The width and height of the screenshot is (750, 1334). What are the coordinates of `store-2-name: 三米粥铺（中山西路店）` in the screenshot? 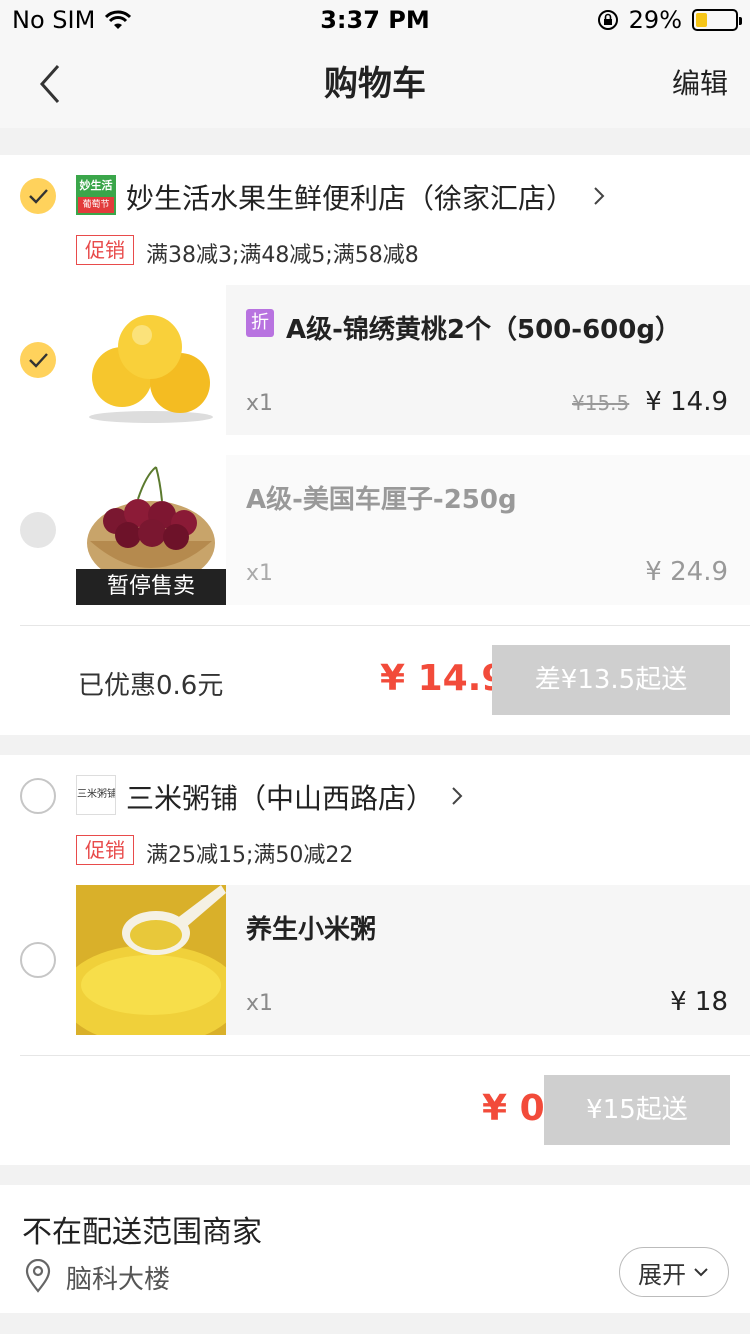 It's located at (280, 797).